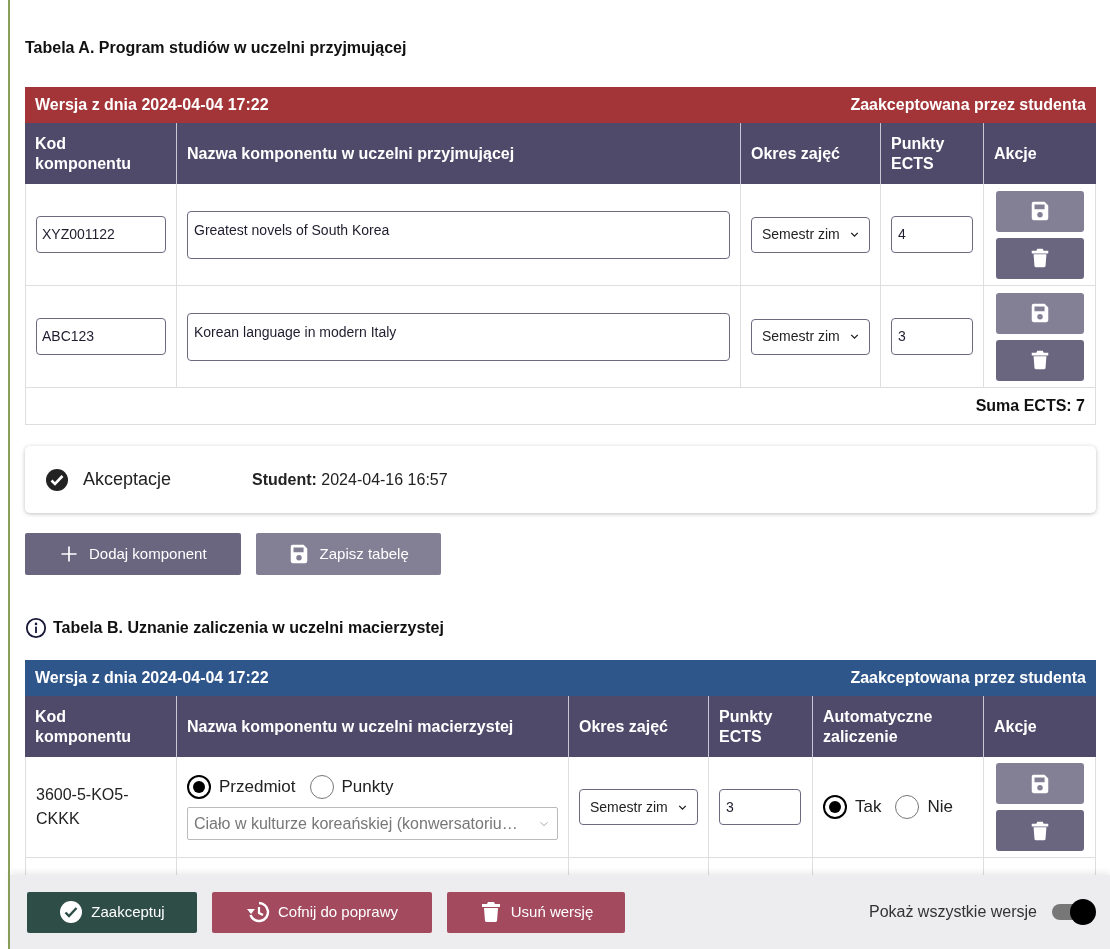  What do you see at coordinates (536, 912) in the screenshot?
I see `delete-version-button: Usuń wersję` at bounding box center [536, 912].